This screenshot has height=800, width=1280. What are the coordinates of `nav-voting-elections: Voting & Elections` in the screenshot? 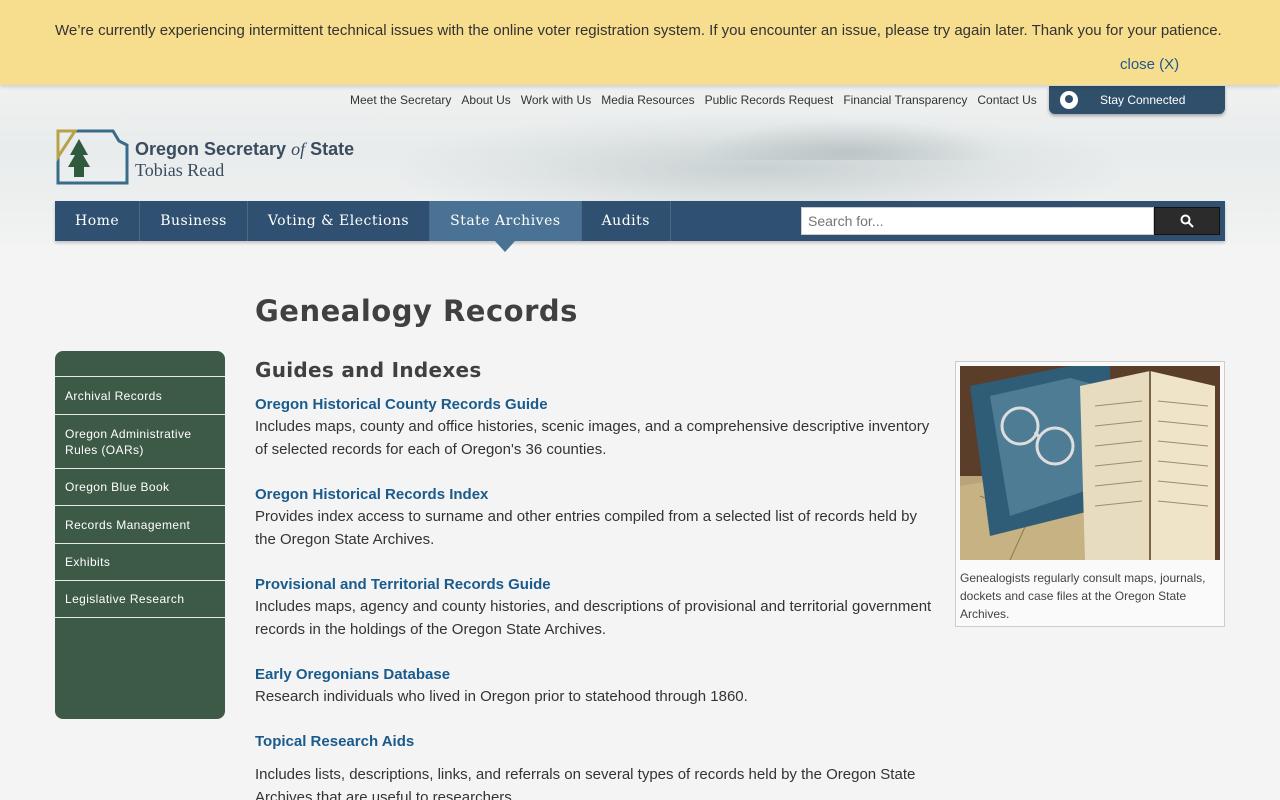 It's located at (339, 221).